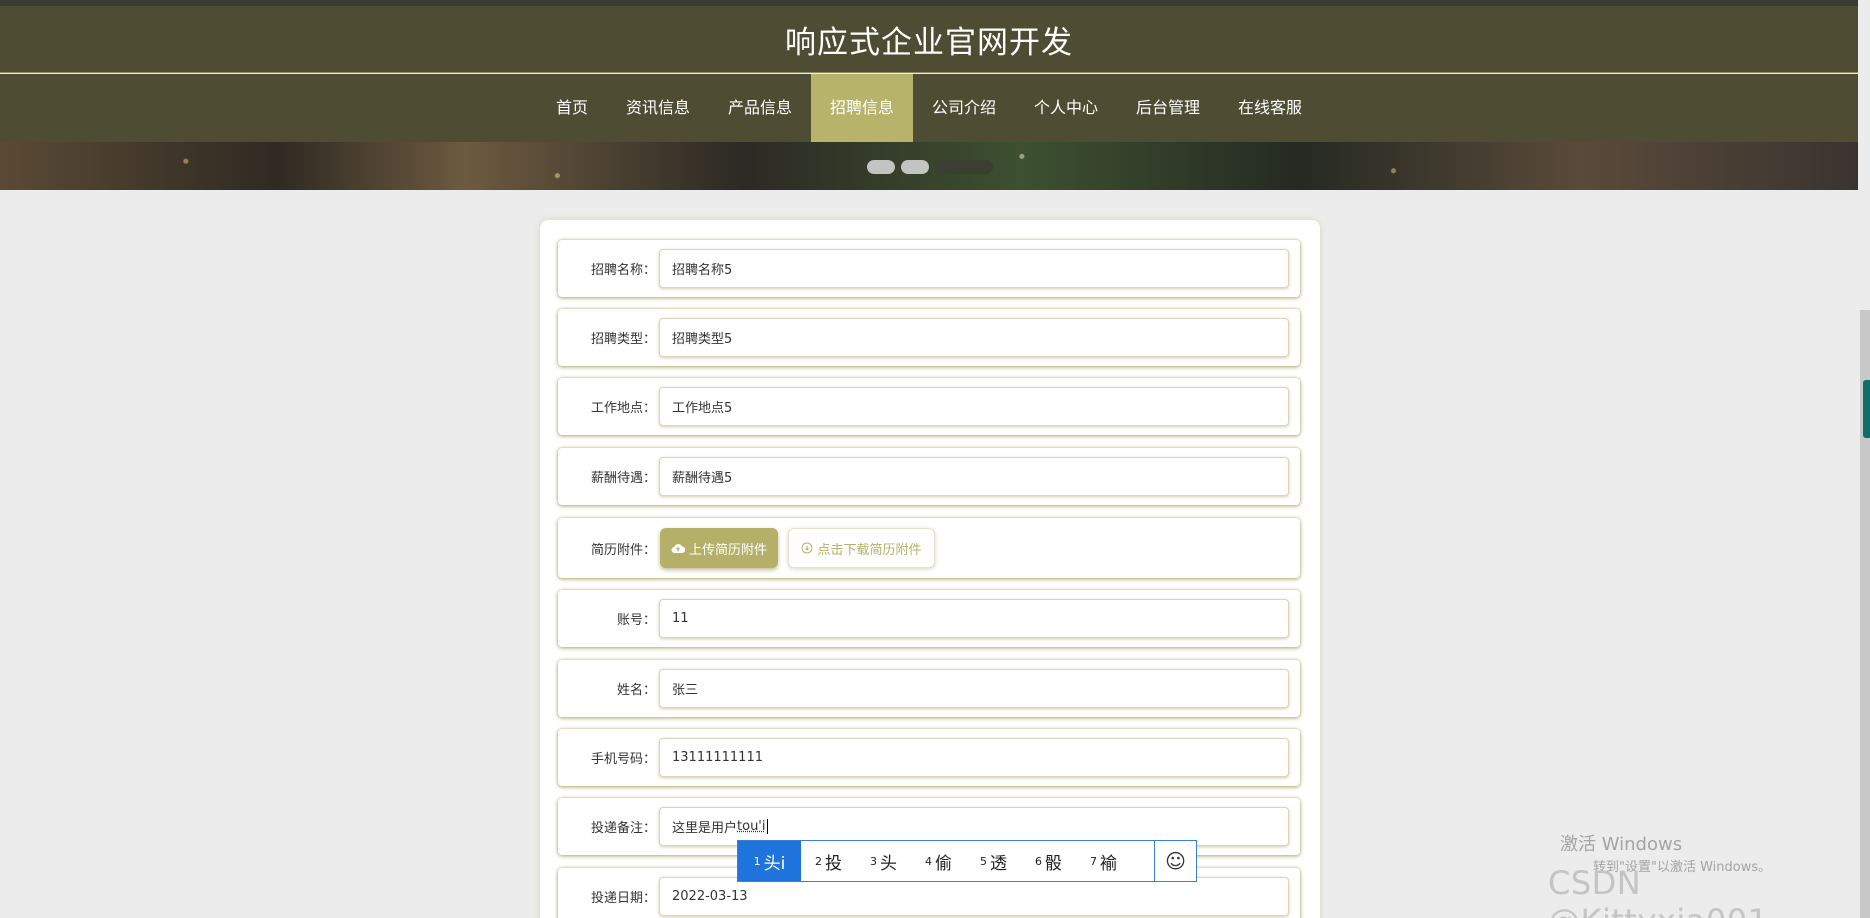 This screenshot has height=918, width=1870. What do you see at coordinates (807, 548) in the screenshot?
I see `download-circle-icon` at bounding box center [807, 548].